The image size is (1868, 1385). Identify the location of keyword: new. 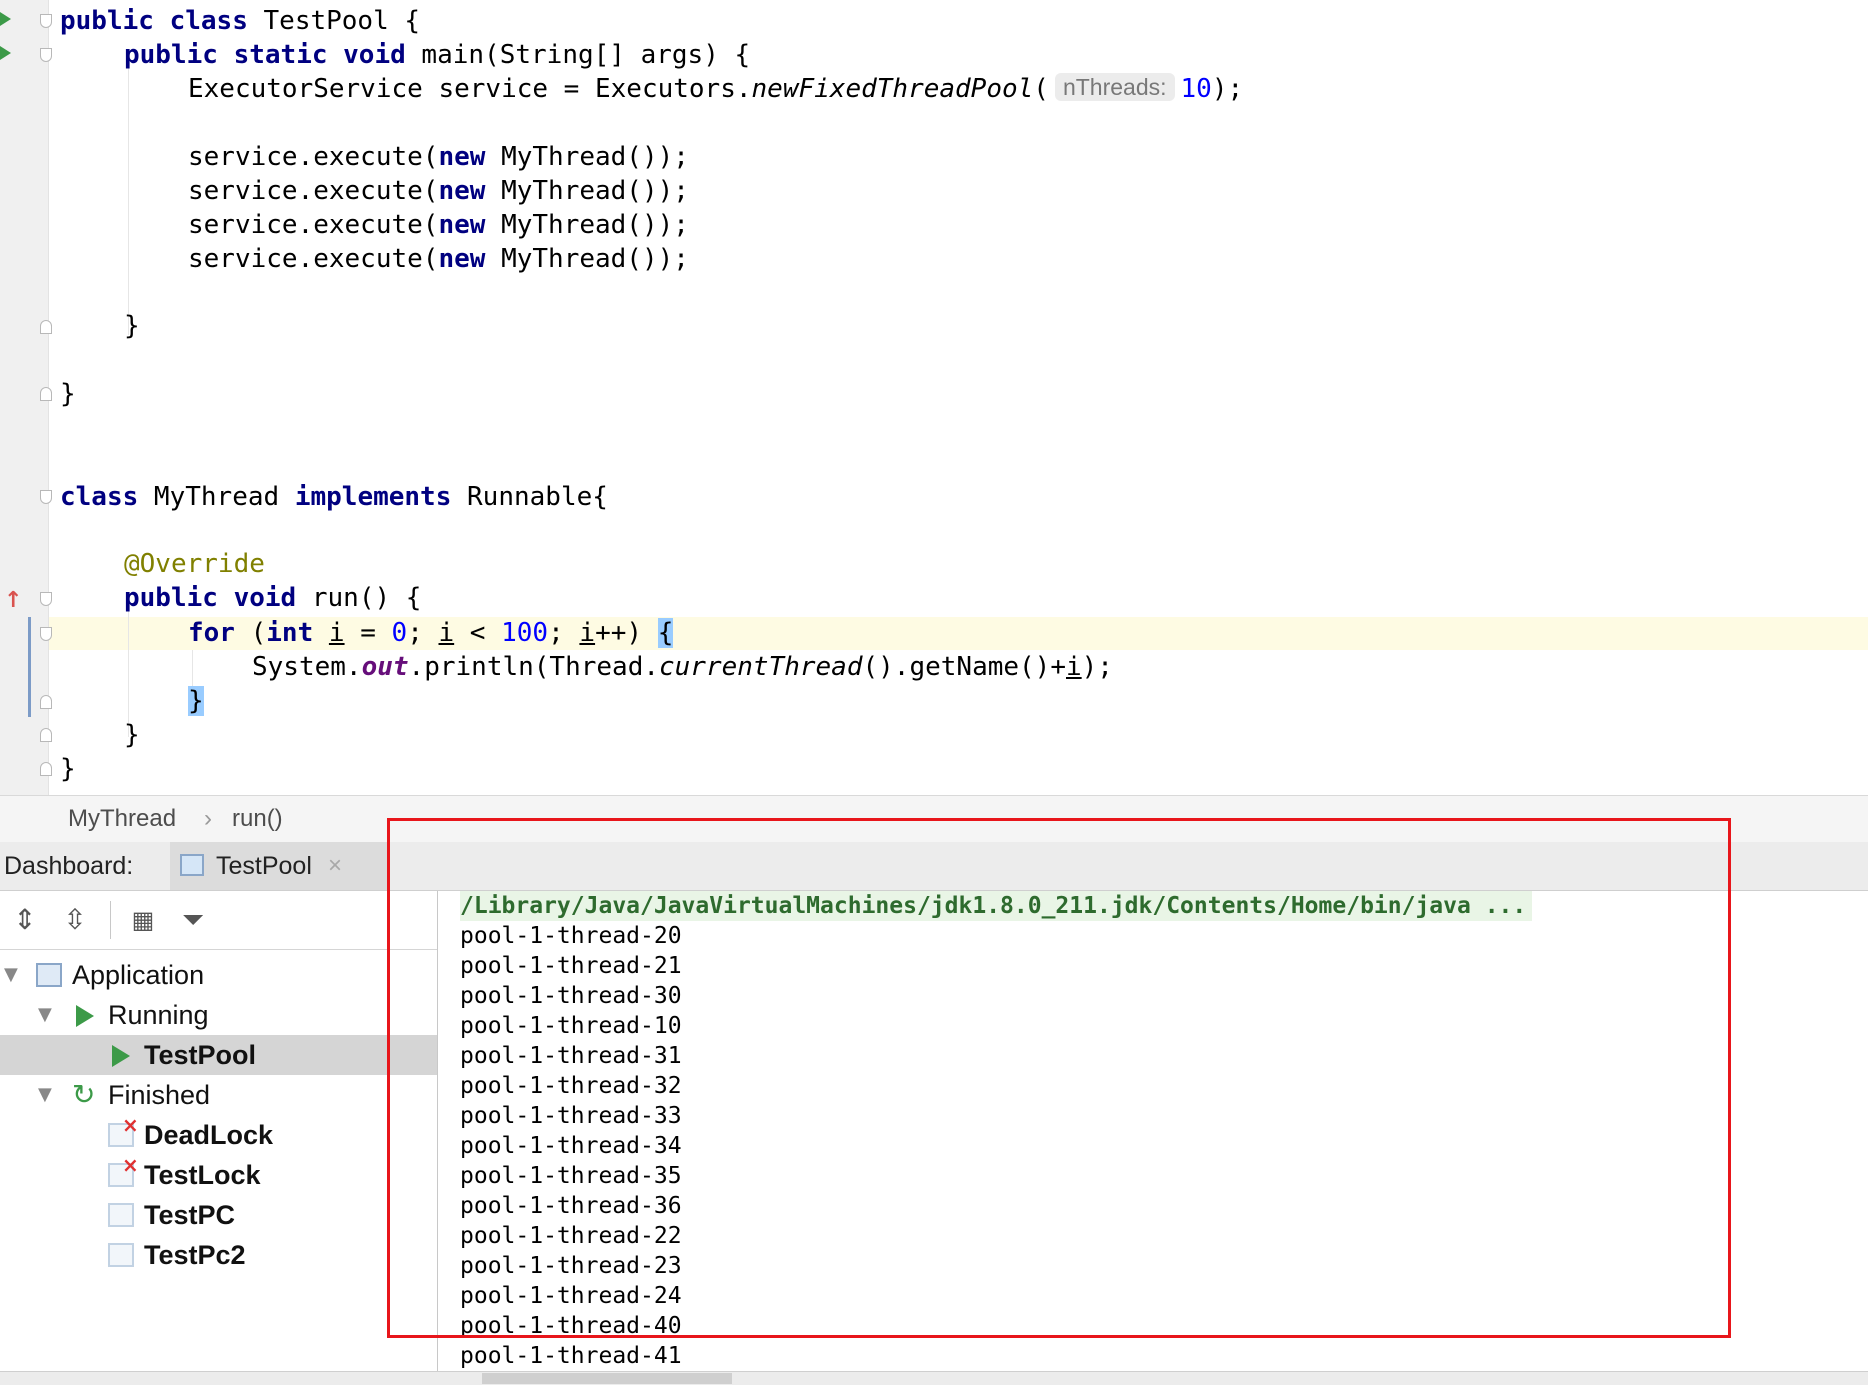
(462, 191).